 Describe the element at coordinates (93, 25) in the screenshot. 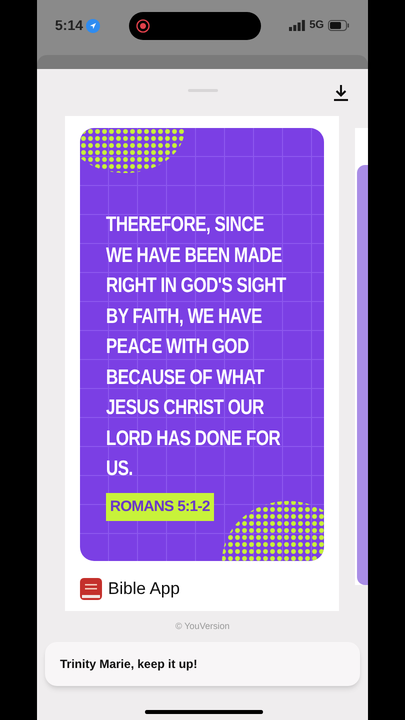

I see `location-icon` at that location.